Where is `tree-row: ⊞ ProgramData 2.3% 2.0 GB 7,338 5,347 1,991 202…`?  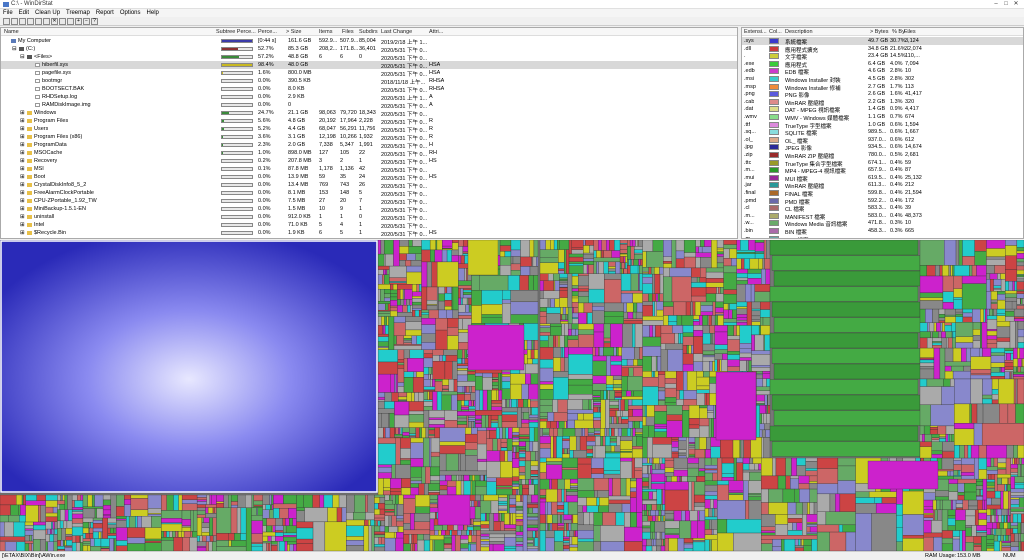 tree-row: ⊞ ProgramData 2.3% 2.0 GB 7,338 5,347 1,991 202… is located at coordinates (369, 145).